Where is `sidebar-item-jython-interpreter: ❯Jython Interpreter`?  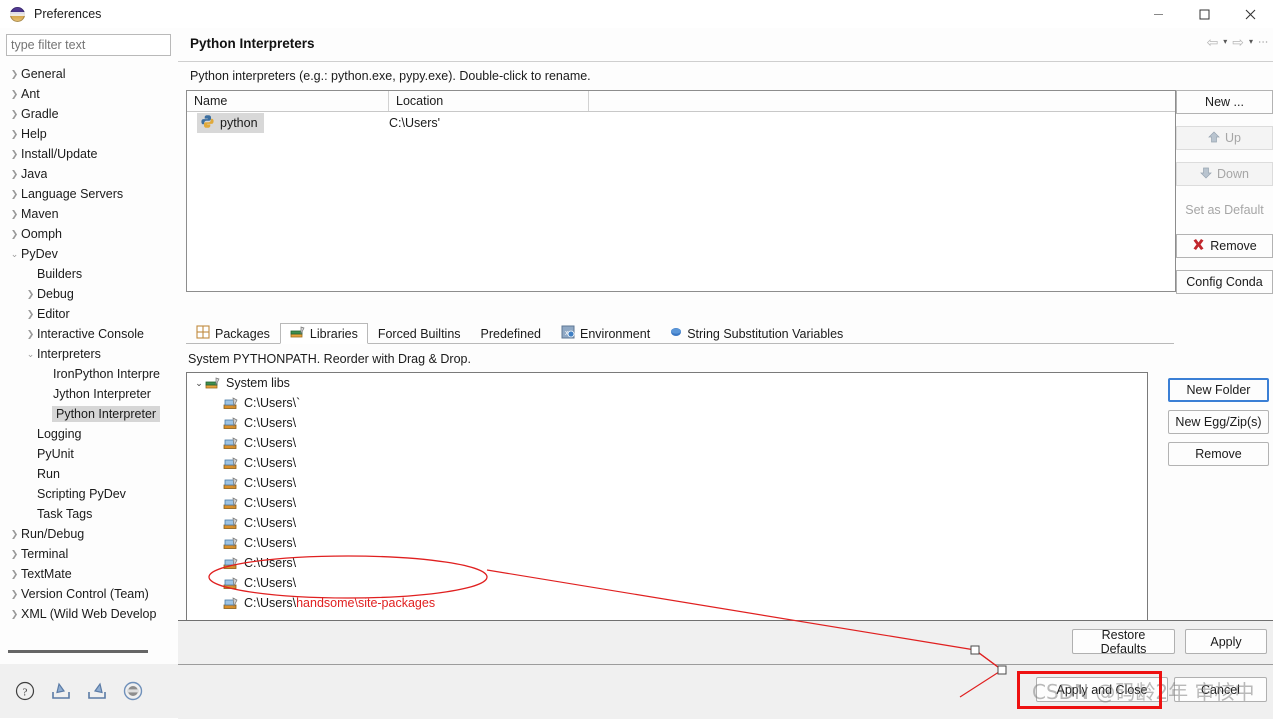
sidebar-item-jython-interpreter: ❯Jython Interpreter is located at coordinates (89, 394).